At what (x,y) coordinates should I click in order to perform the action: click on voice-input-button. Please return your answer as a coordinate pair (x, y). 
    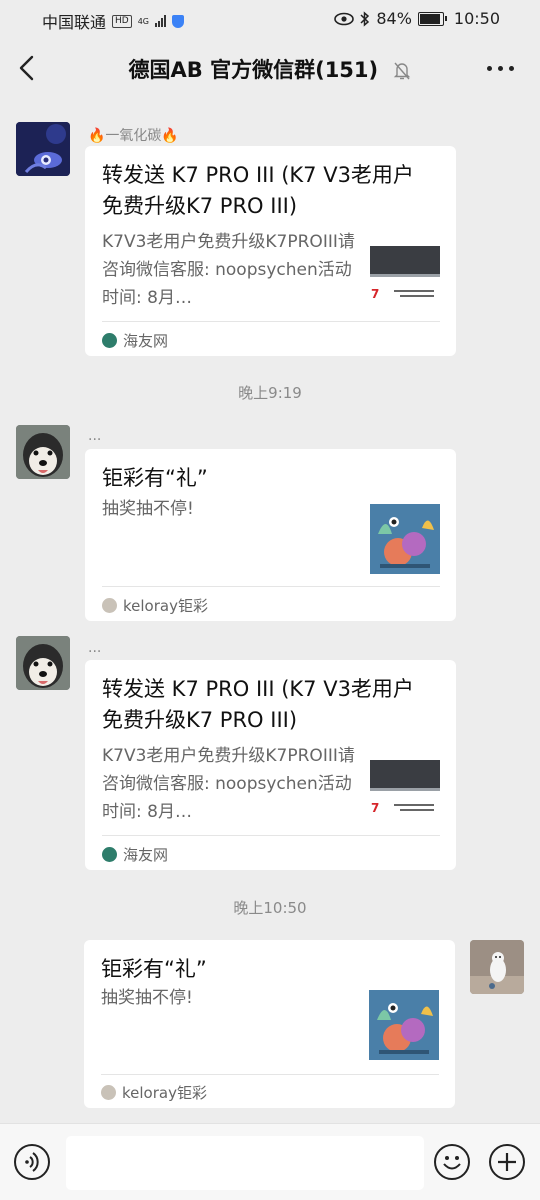
    Looking at the image, I should click on (32, 1162).